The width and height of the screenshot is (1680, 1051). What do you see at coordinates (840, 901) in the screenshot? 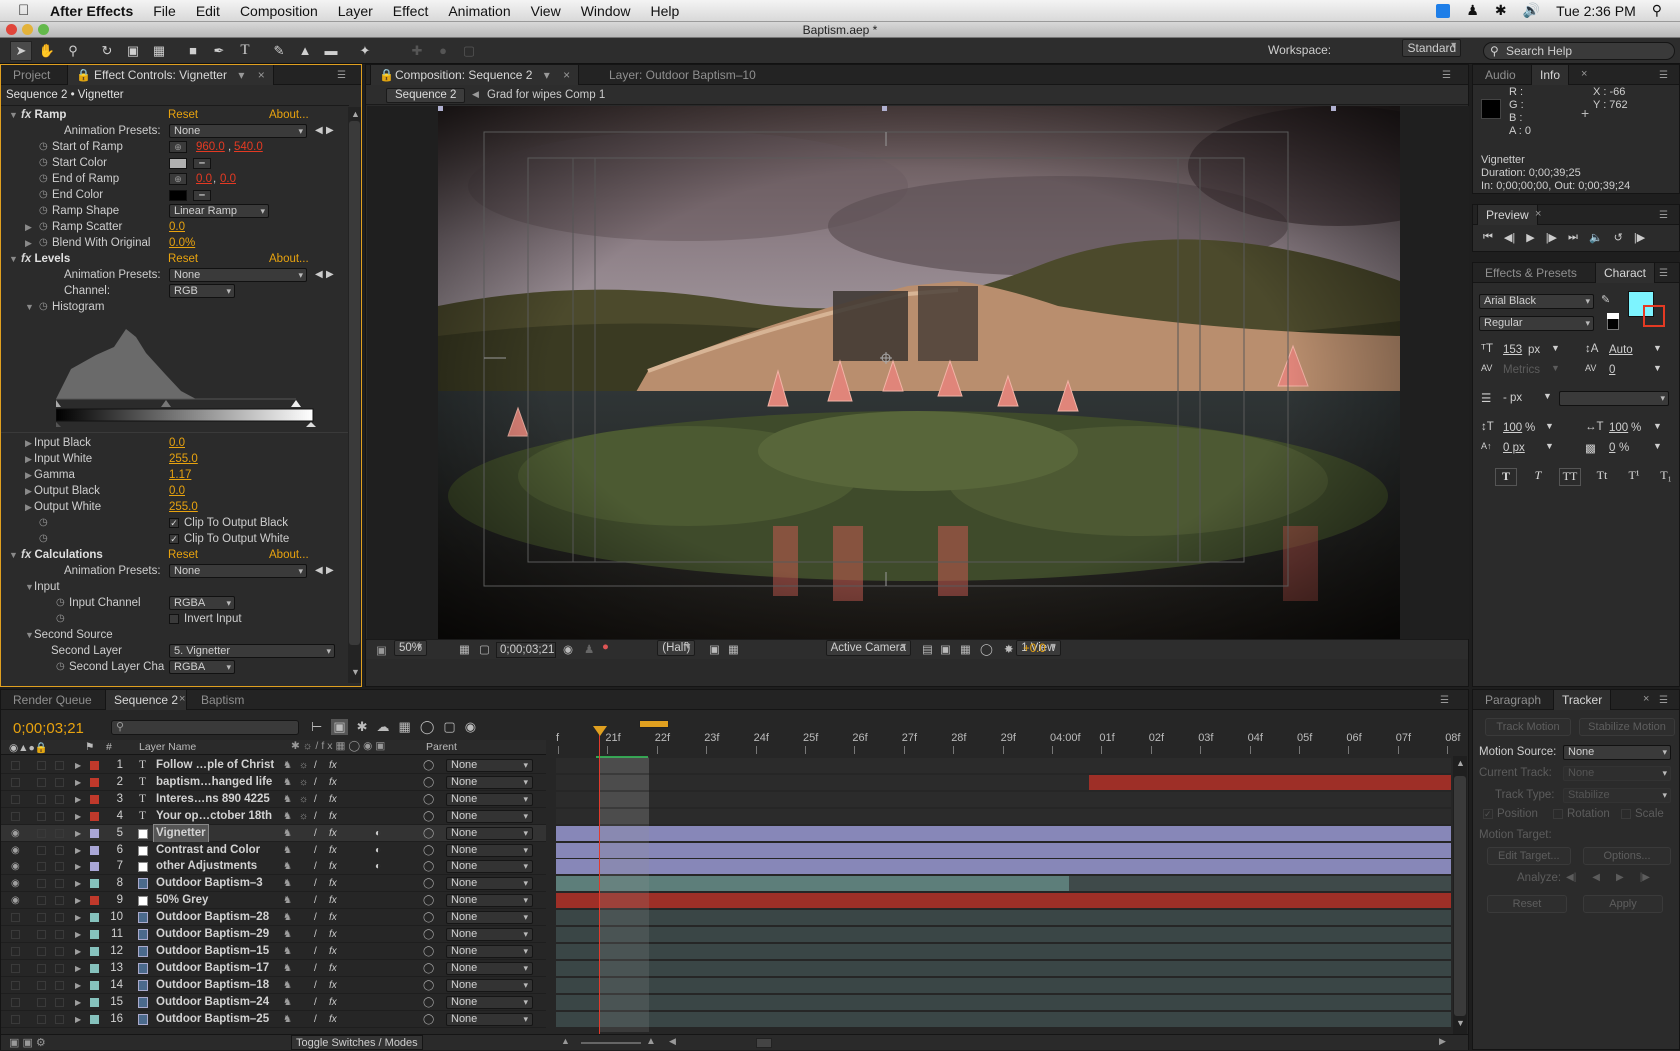
I see `timeline-layer-row: ◉ ▶ 9 50% Grey ♞ / fx ◯ None` at bounding box center [840, 901].